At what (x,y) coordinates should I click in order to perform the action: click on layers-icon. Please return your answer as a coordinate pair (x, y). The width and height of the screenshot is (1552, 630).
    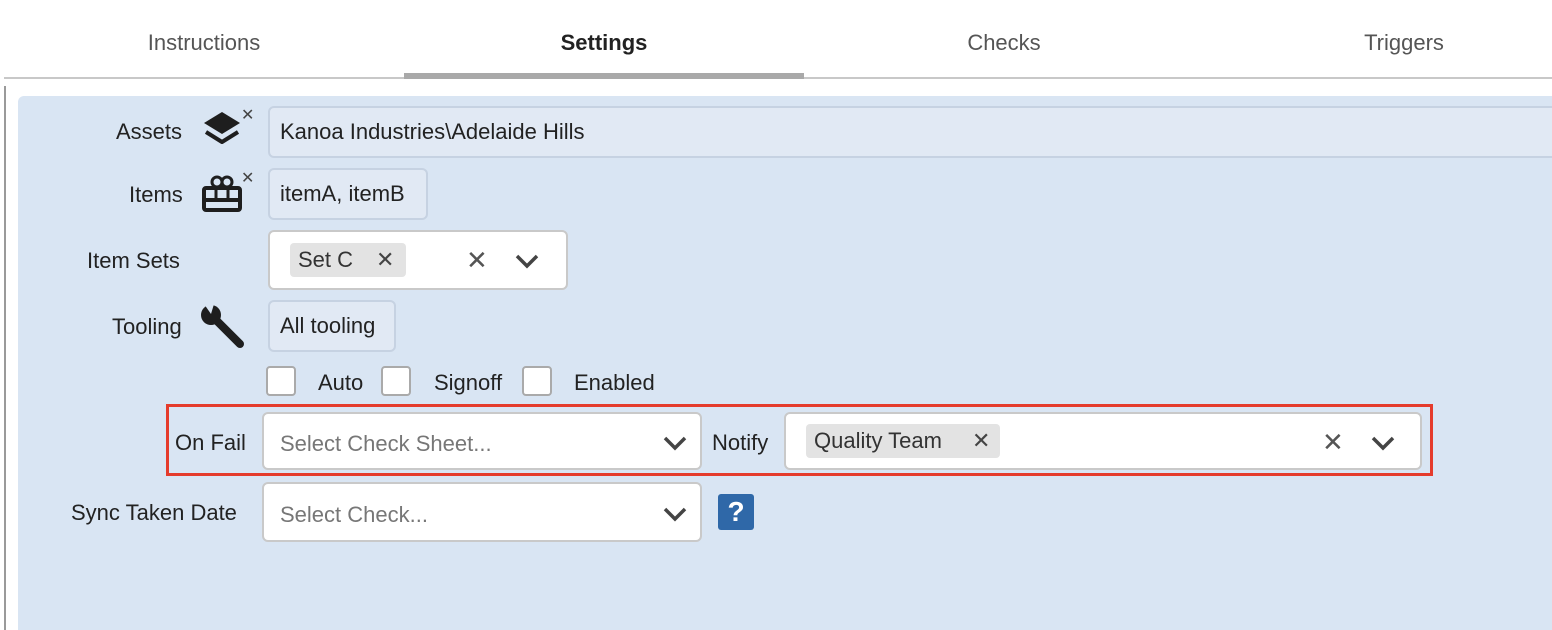
    Looking at the image, I should click on (222, 132).